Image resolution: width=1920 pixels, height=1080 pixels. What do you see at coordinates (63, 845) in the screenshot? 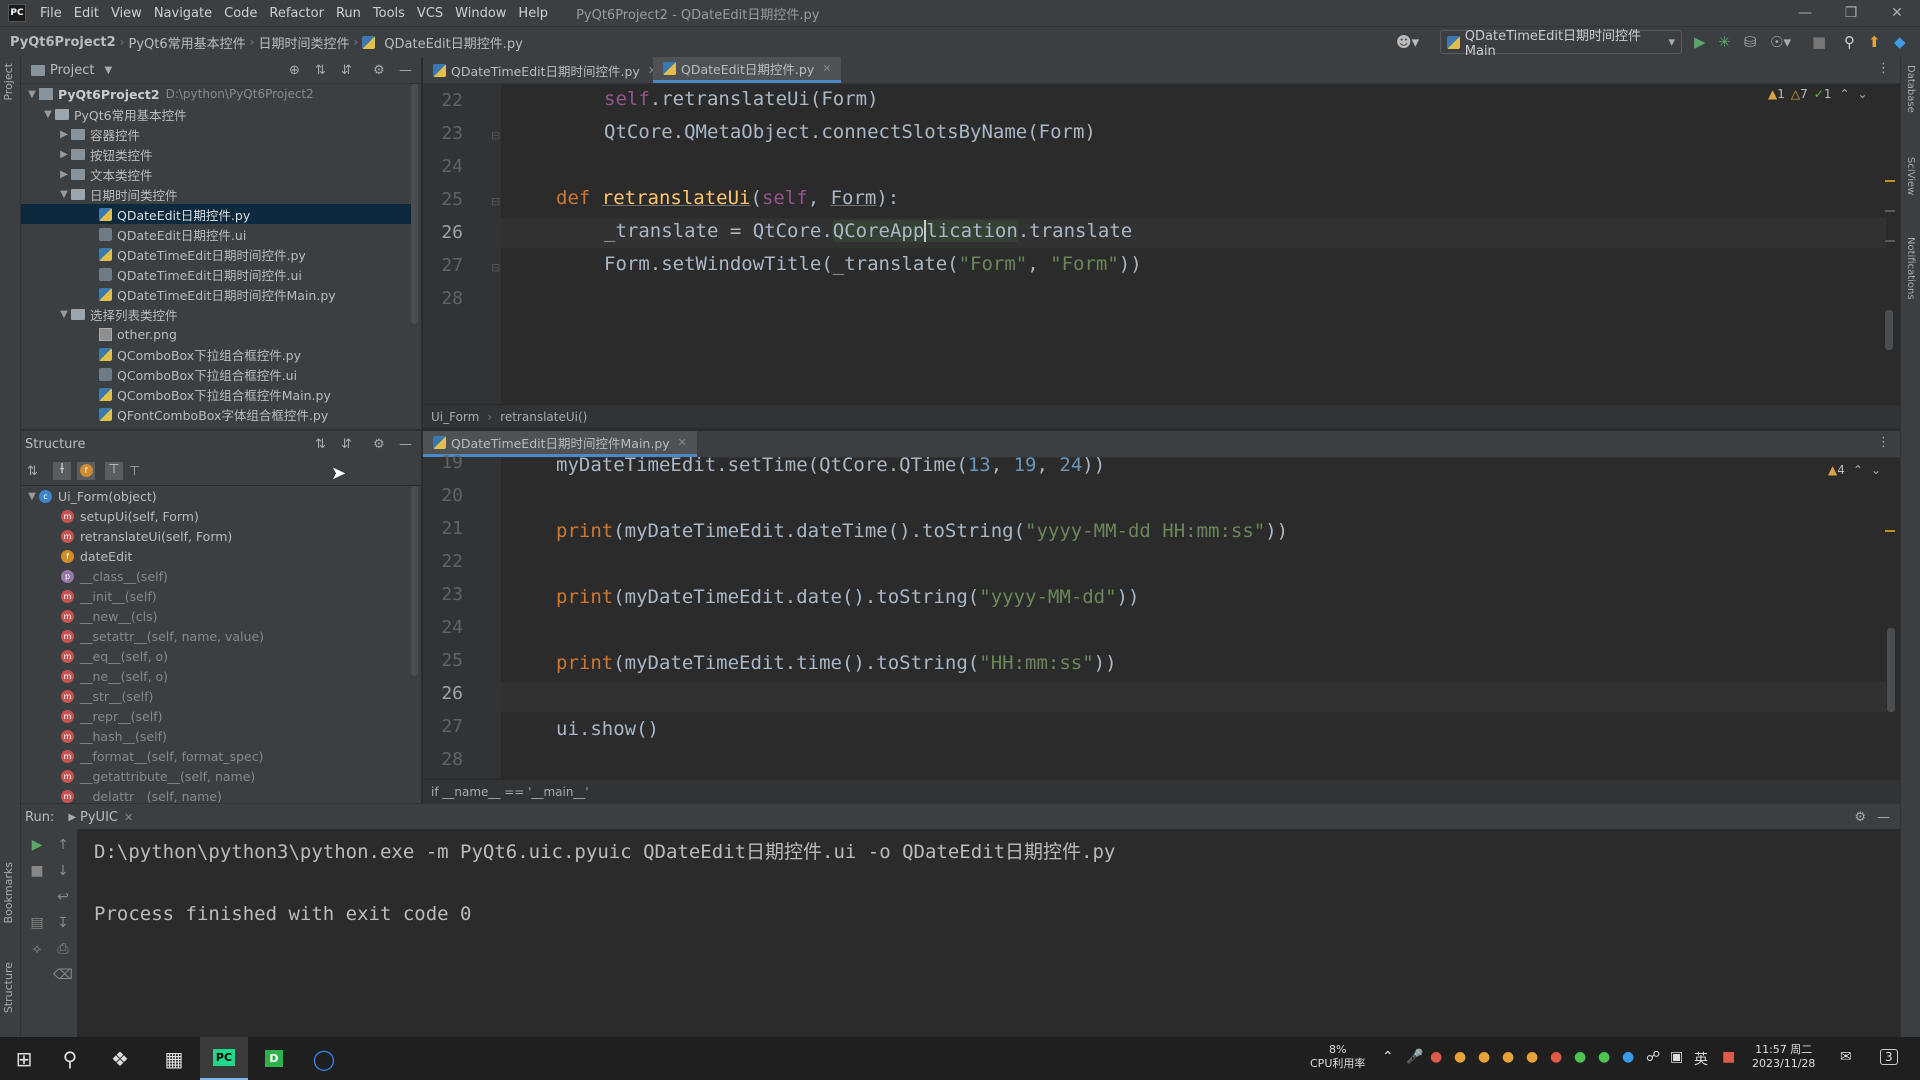
I see `arrow-up-icon: ↑` at bounding box center [63, 845].